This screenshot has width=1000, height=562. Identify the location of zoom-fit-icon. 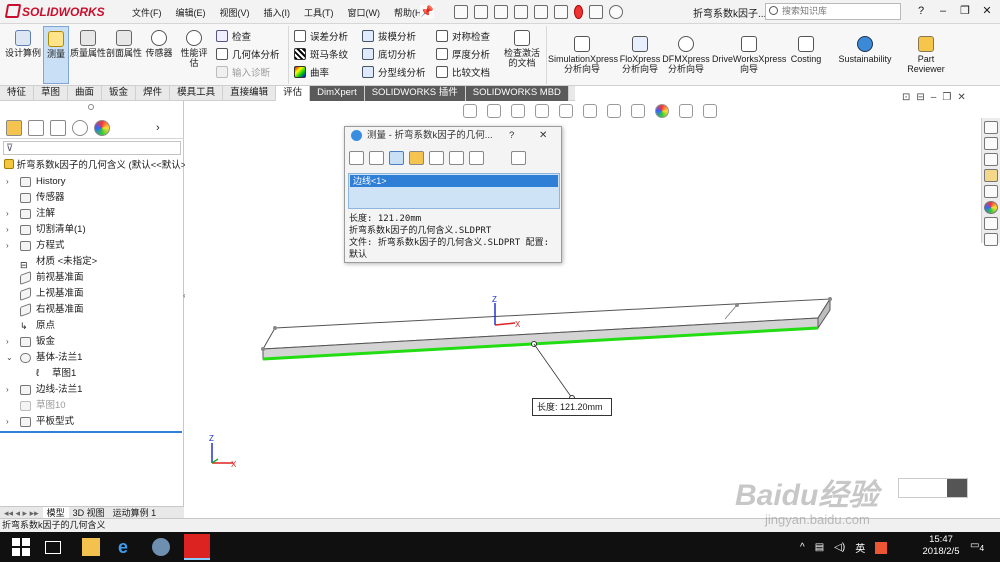
(470, 111).